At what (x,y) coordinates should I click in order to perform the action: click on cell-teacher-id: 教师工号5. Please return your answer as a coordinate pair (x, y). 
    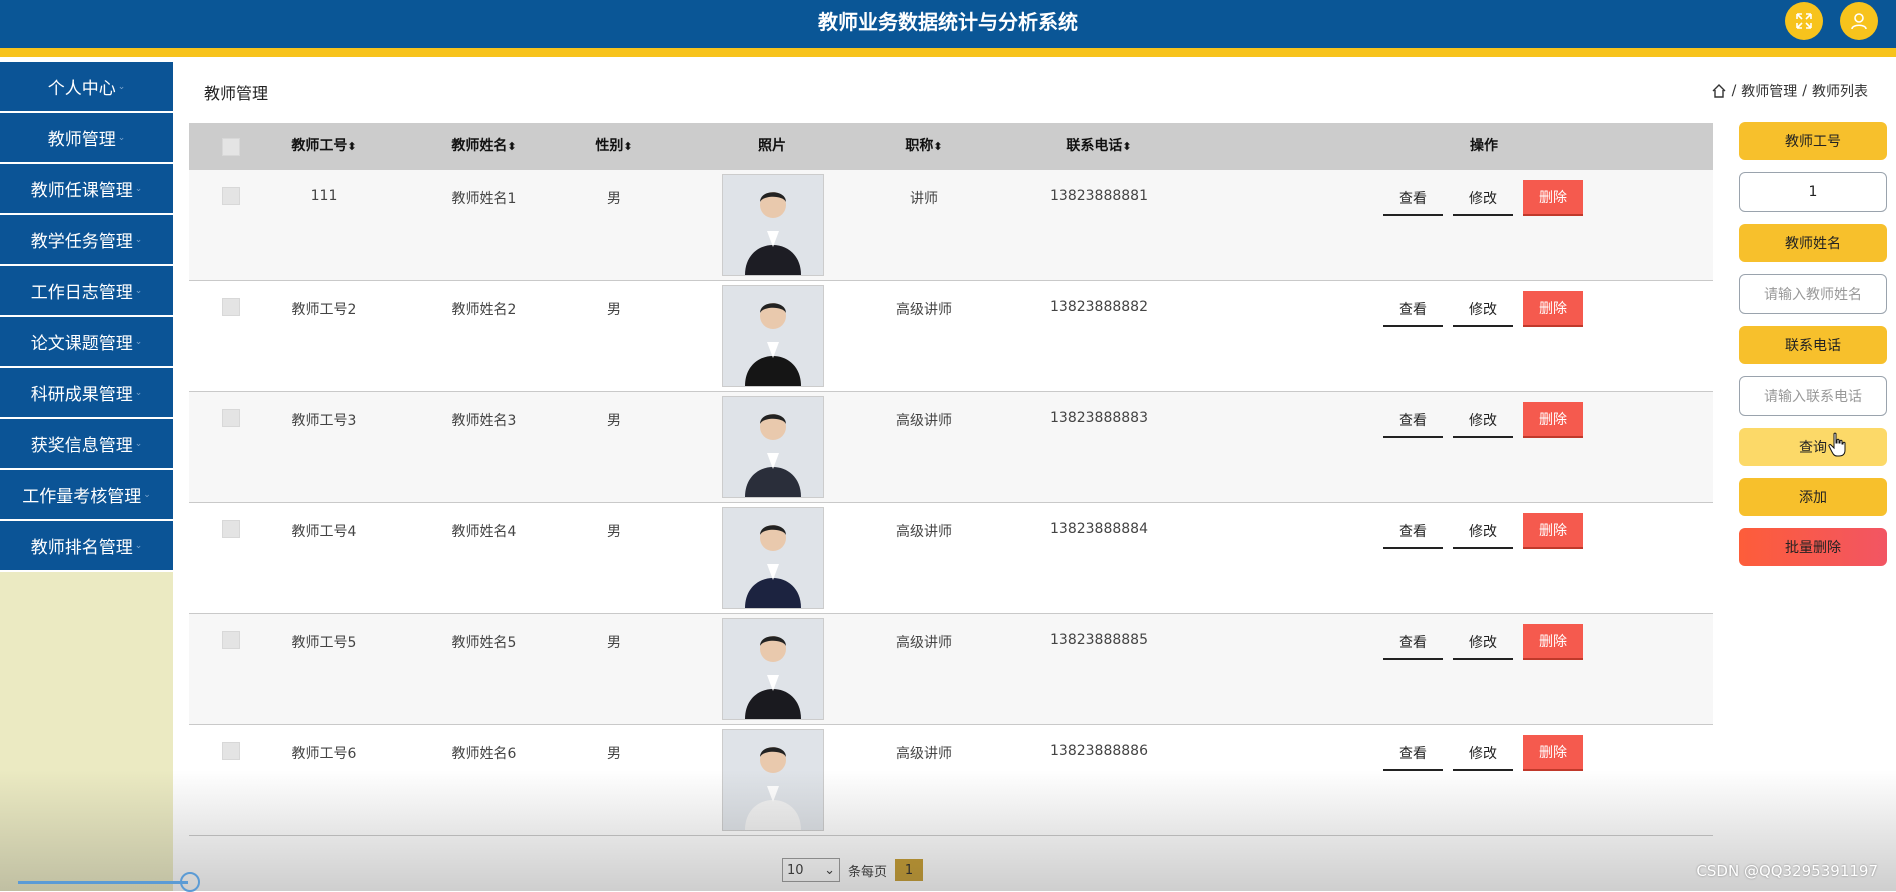
    Looking at the image, I should click on (324, 643).